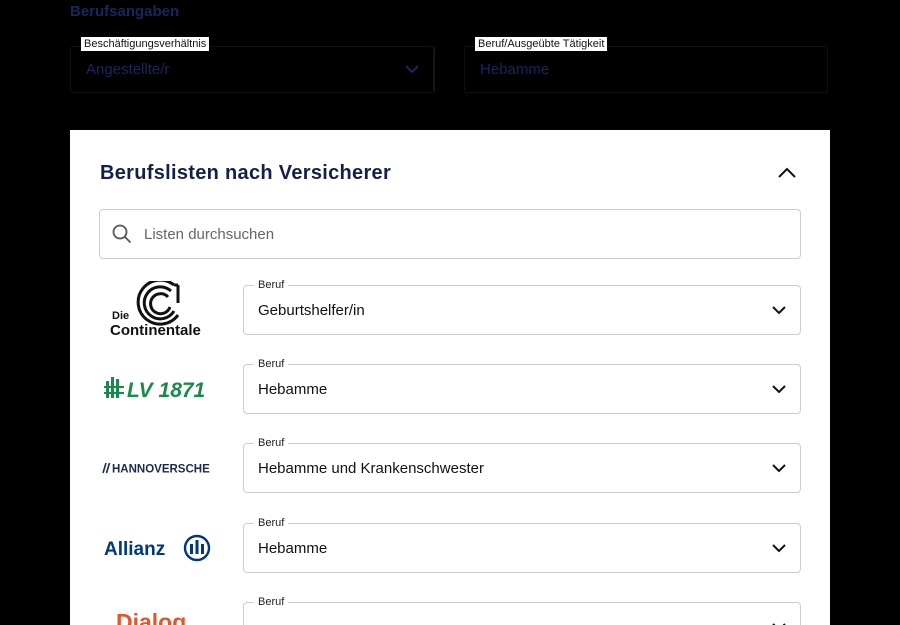 The image size is (900, 625). What do you see at coordinates (371, 468) in the screenshot?
I see `select-value: Hebamme und Krankenschwester` at bounding box center [371, 468].